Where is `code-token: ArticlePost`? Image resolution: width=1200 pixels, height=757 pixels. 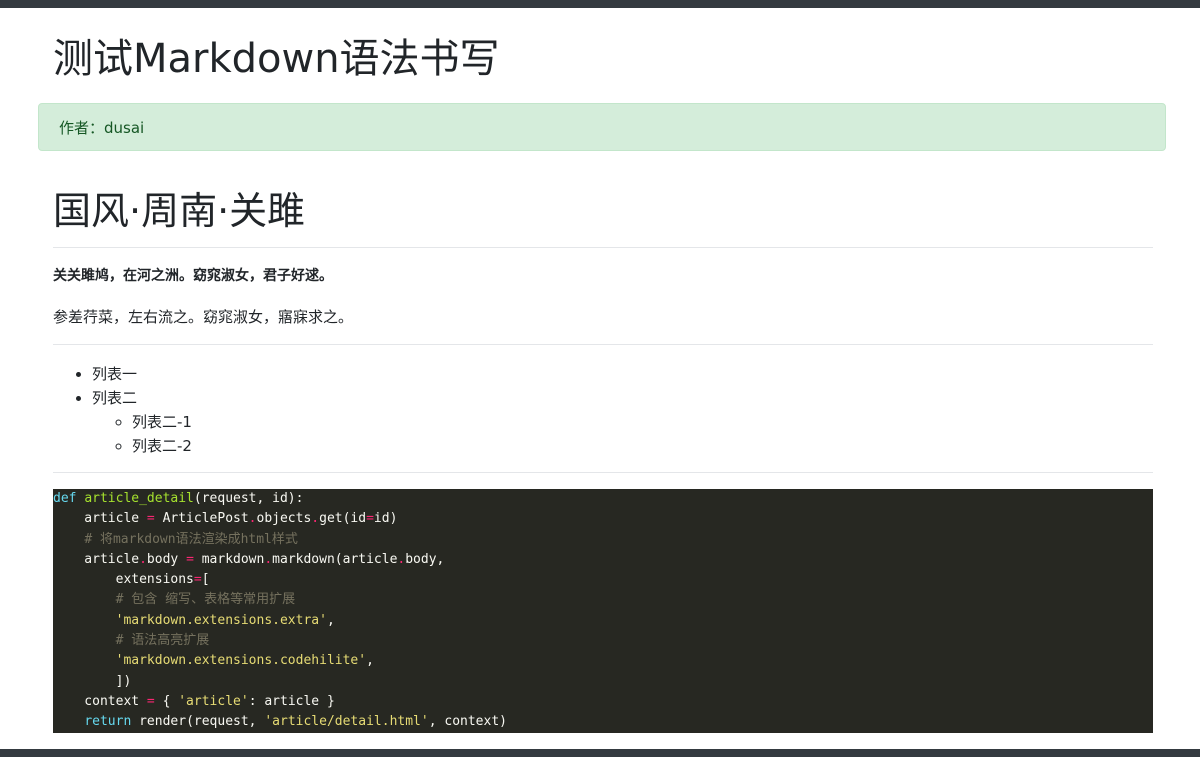 code-token: ArticlePost is located at coordinates (201, 519).